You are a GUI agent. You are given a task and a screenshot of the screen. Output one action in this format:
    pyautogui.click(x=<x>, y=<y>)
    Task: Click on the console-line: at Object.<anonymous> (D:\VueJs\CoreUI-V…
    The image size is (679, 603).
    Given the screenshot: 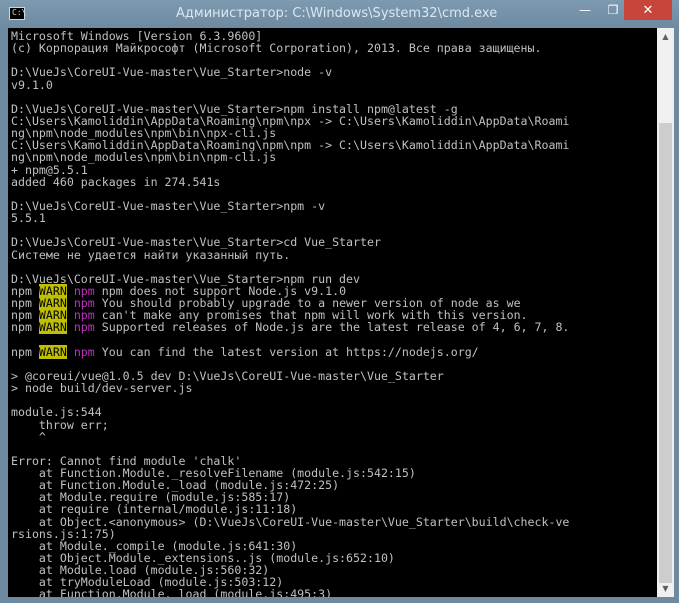 What is the action you would take?
    pyautogui.click(x=290, y=521)
    